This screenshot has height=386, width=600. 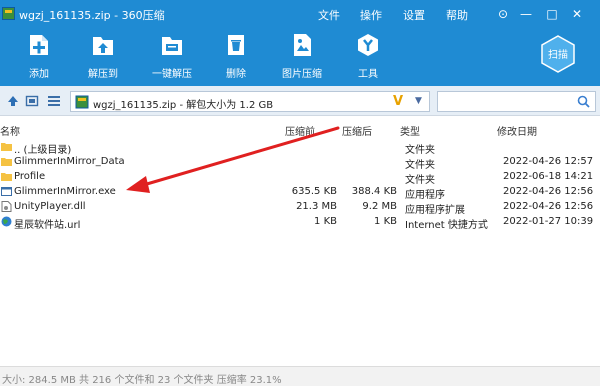 I want to click on column-type: 类型, so click(x=410, y=130).